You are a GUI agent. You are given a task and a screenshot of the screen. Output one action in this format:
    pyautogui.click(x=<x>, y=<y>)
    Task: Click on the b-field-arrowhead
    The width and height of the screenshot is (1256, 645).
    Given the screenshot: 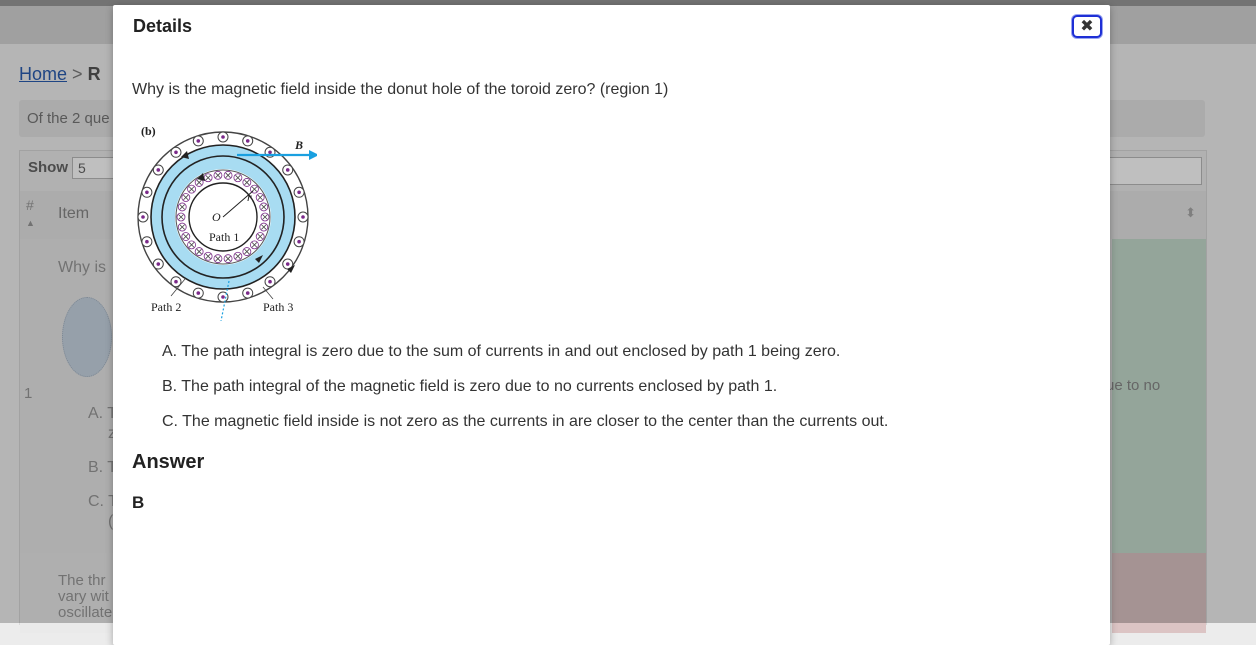 What is the action you would take?
    pyautogui.click(x=314, y=155)
    